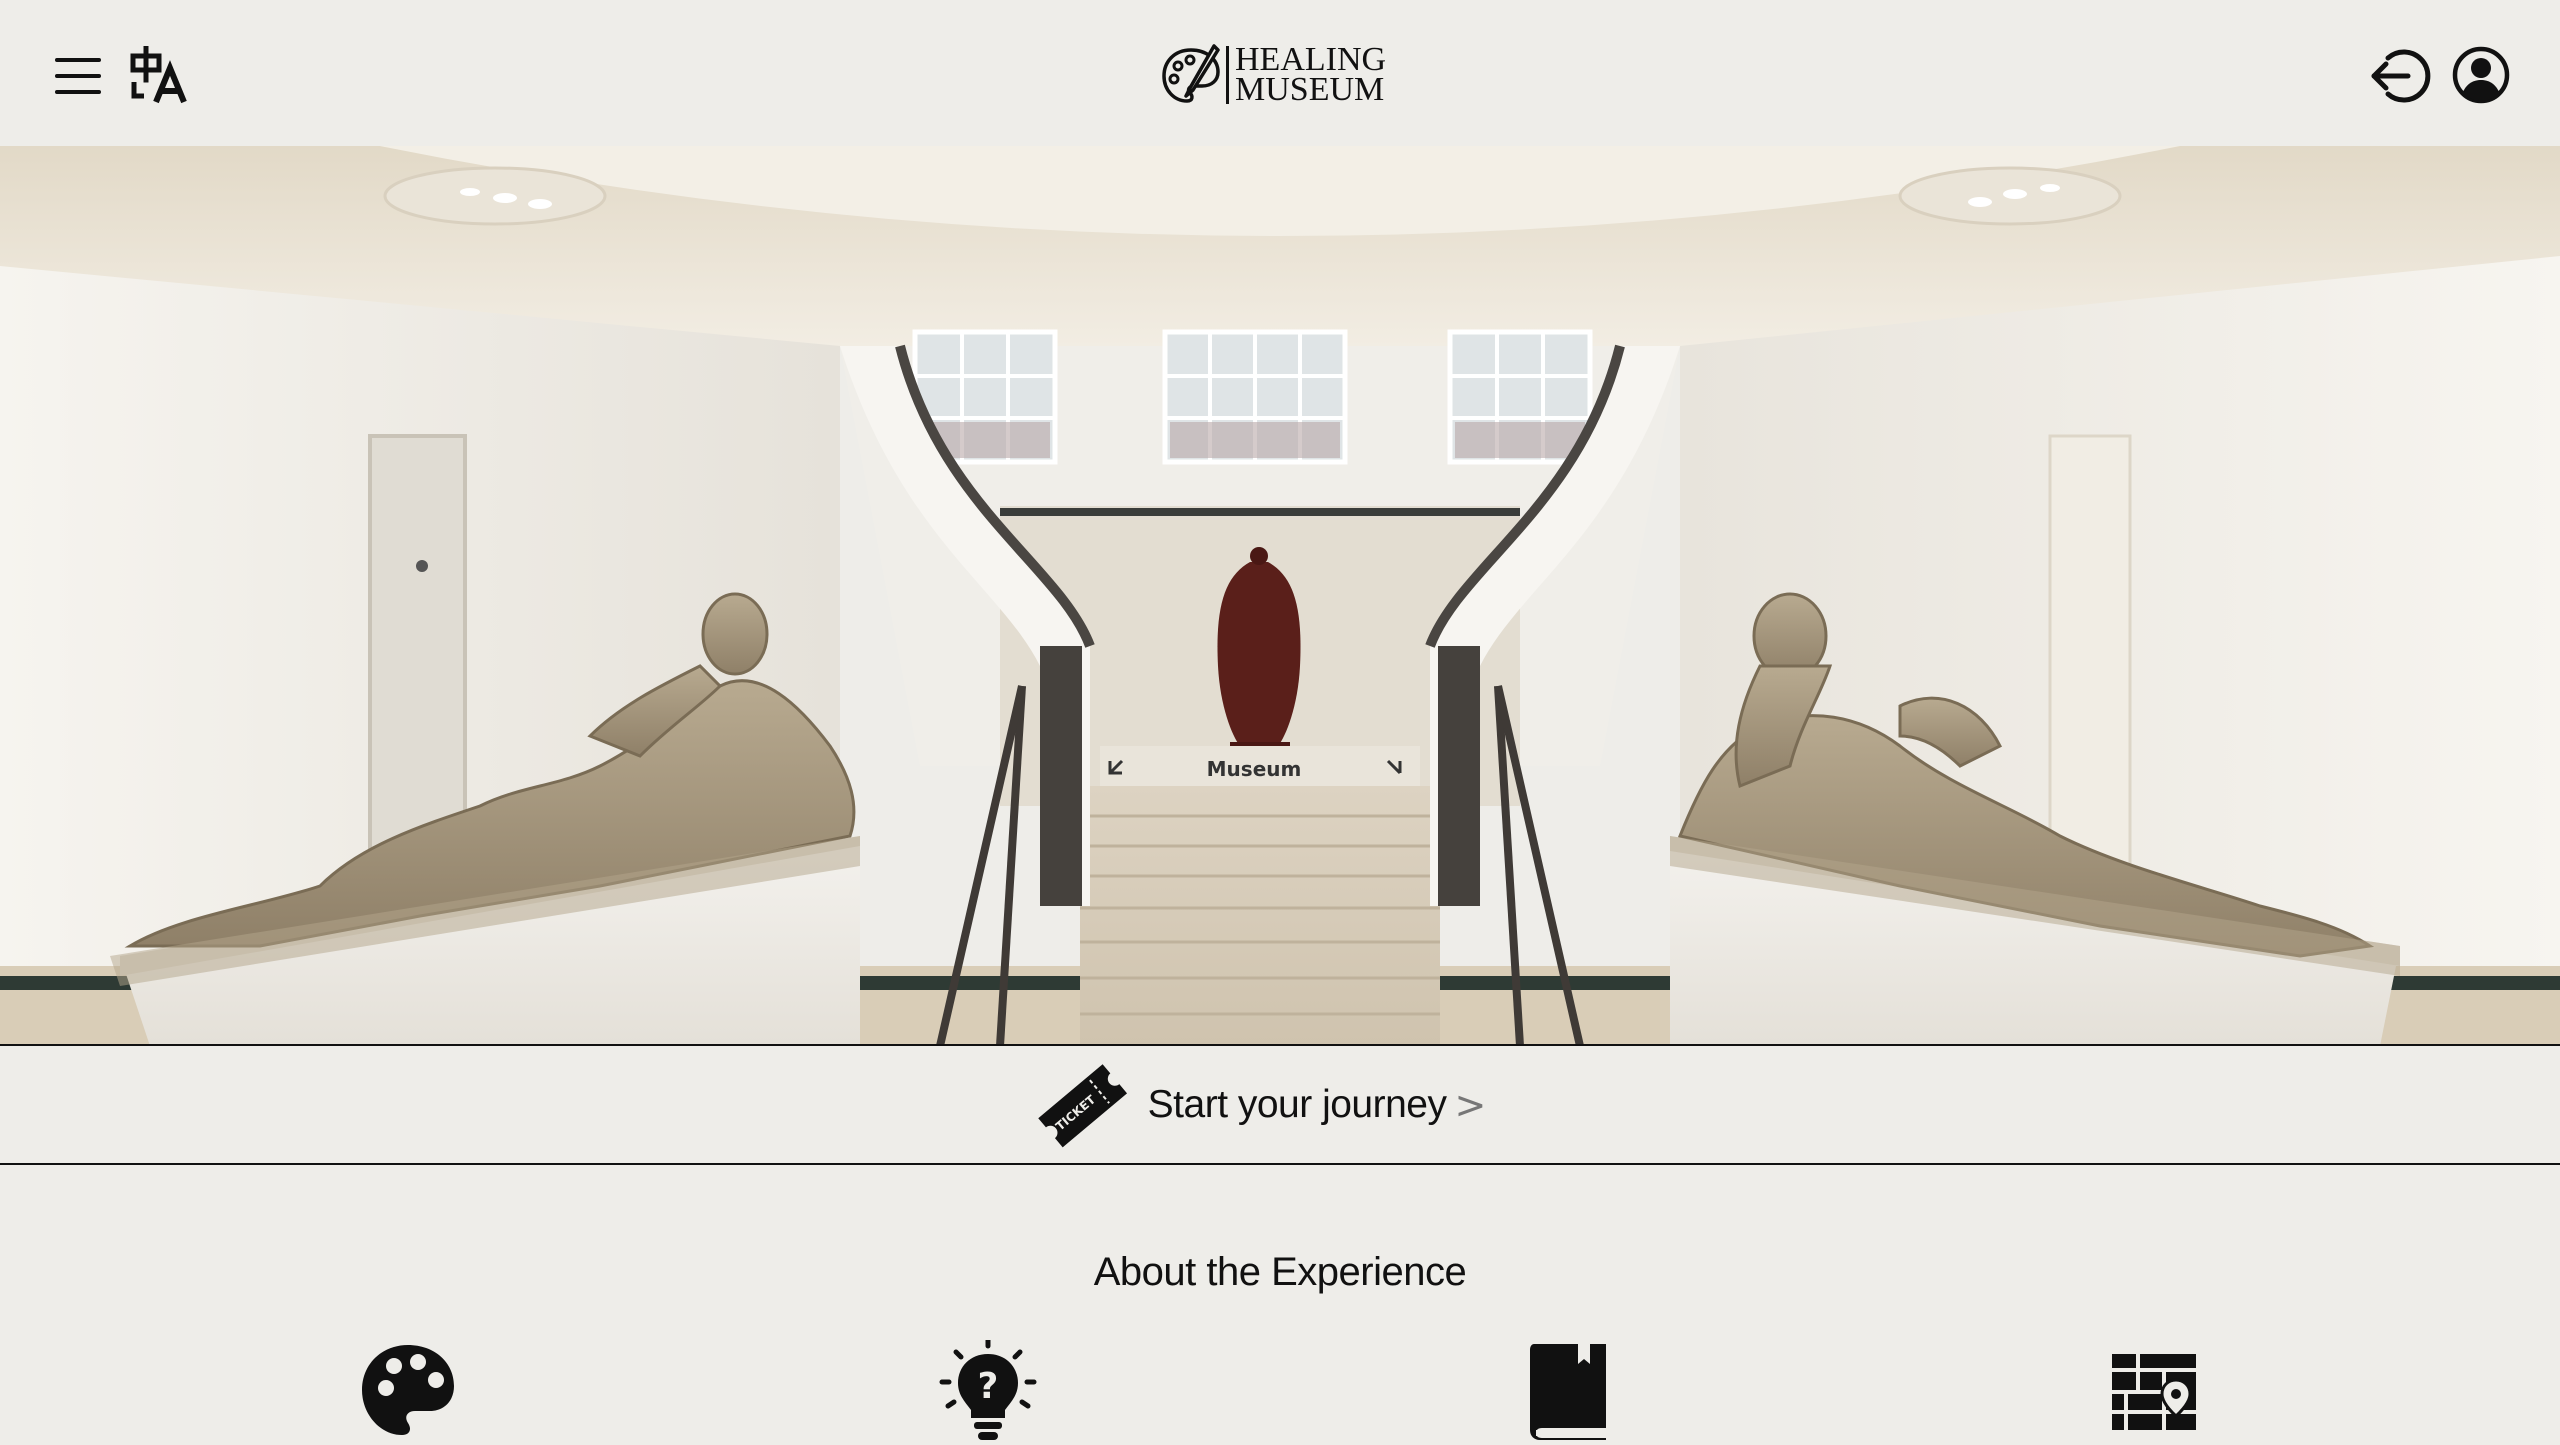  I want to click on start-journey-link: TICKET Start your journey >, so click(1280, 1106).